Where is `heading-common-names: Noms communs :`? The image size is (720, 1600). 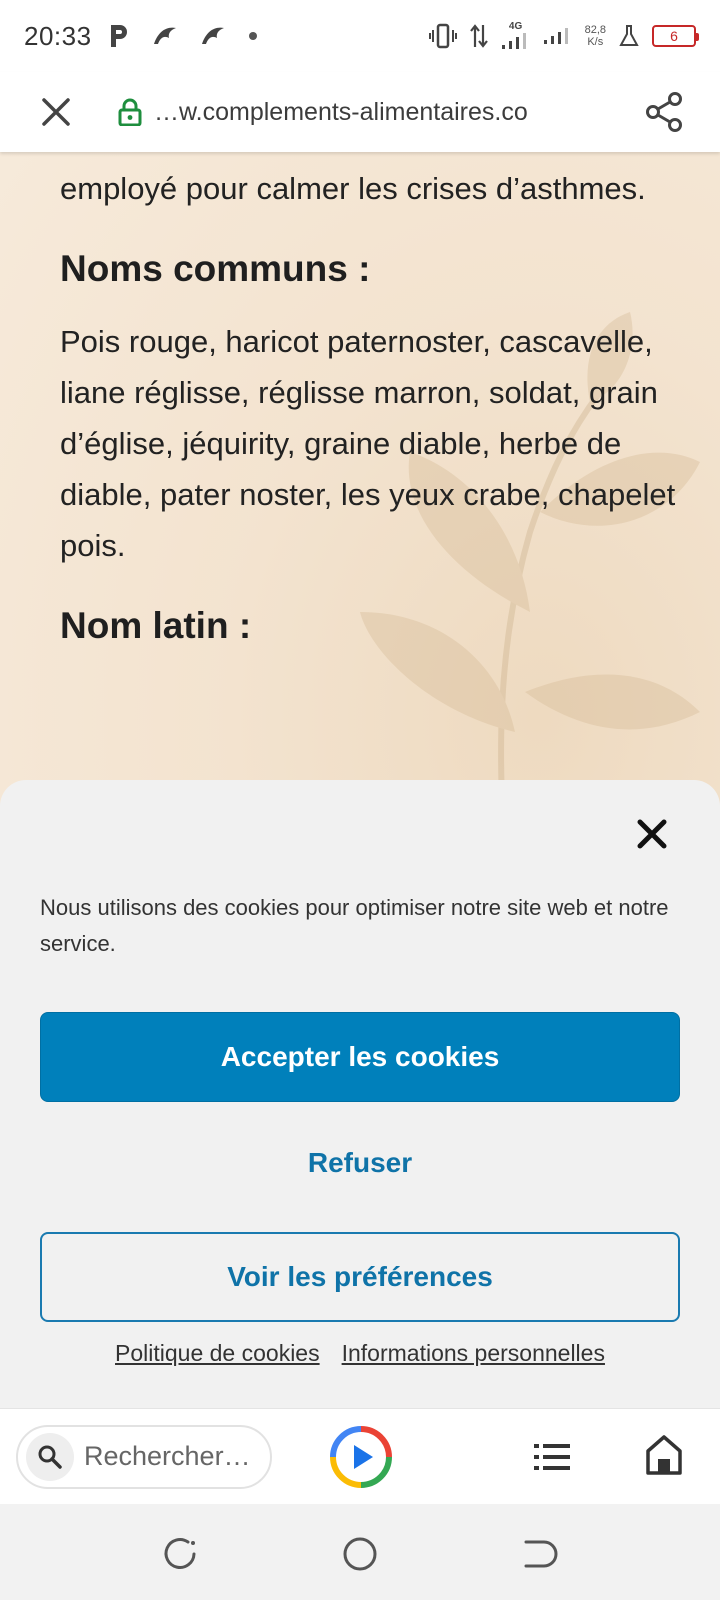
heading-common-names: Noms communs : is located at coordinates (215, 268).